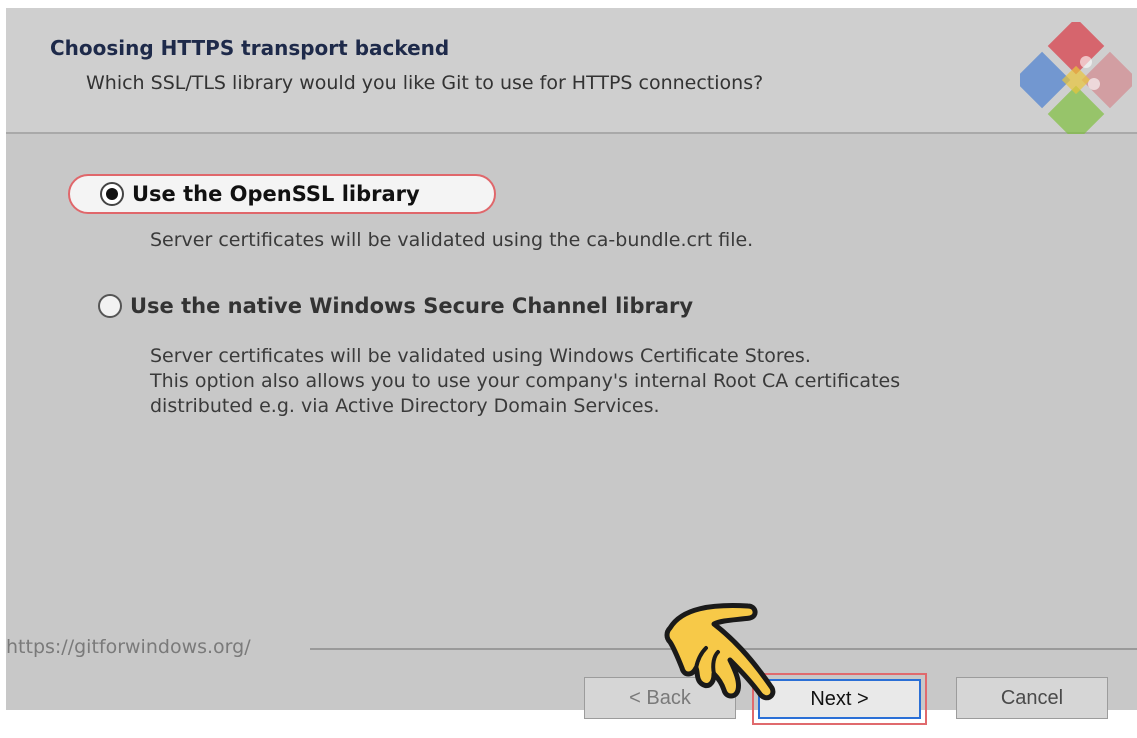 The width and height of the screenshot is (1137, 738). Describe the element at coordinates (250, 48) in the screenshot. I see `page-title: Choosing HTTPS transport backend` at that location.